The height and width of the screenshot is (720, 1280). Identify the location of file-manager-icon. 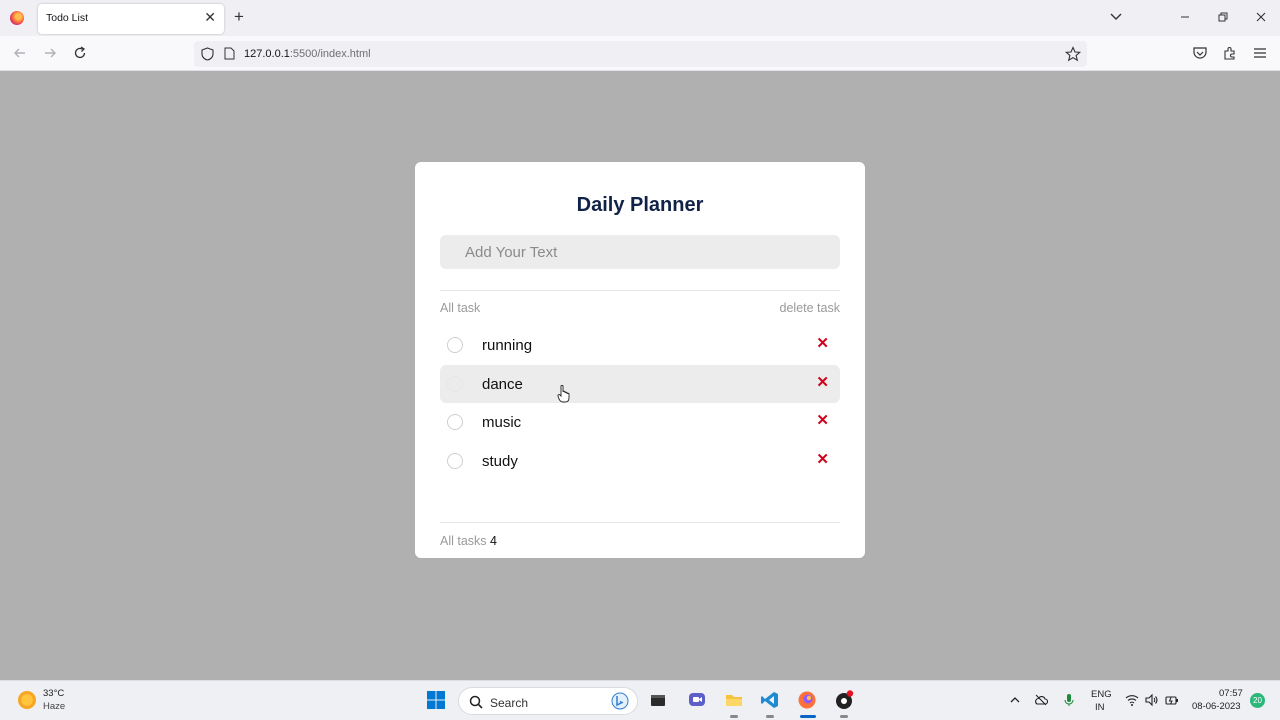
(658, 700).